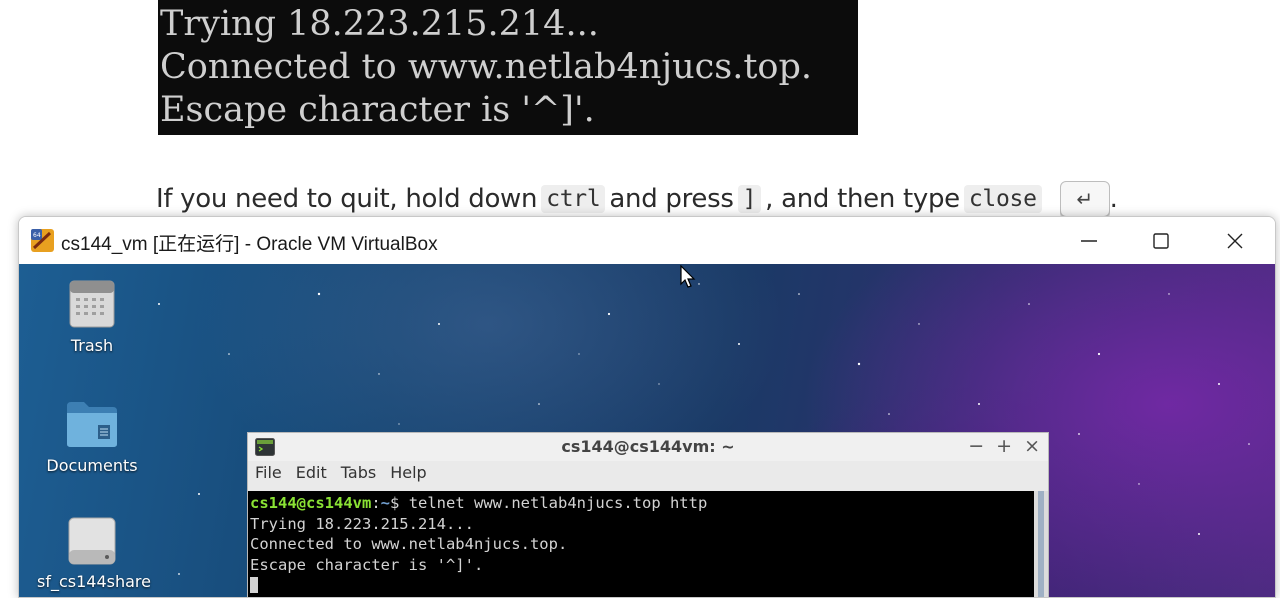 This screenshot has height=598, width=1280. I want to click on desktop-icon-label: Documents, so click(92, 465).